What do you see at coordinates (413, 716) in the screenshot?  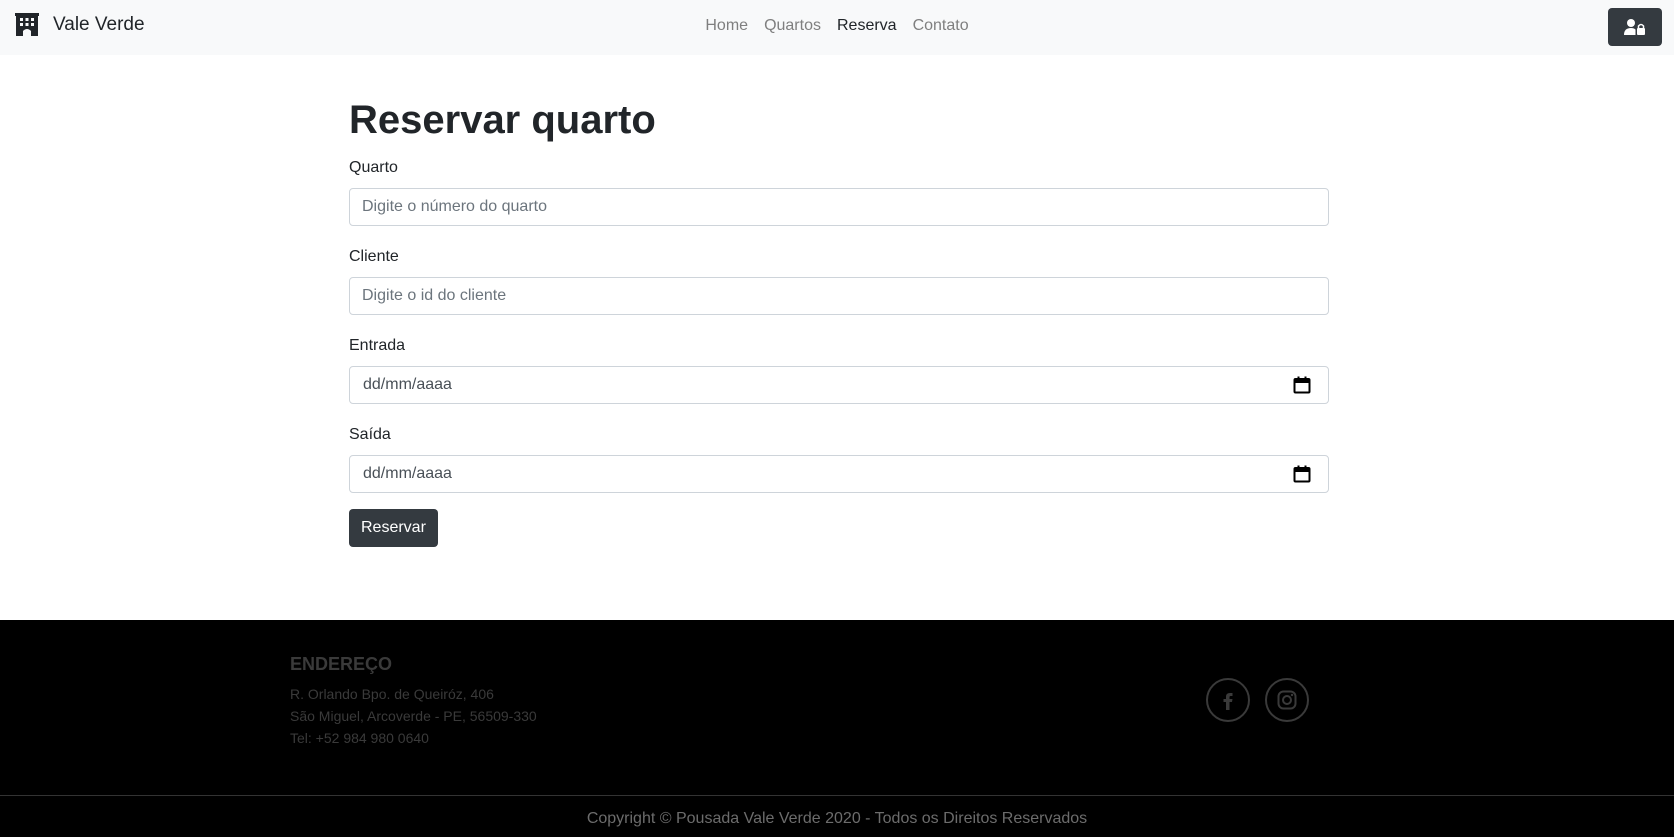 I see `address-line: São Miguel, Arcoverde - PE, 56509-330` at bounding box center [413, 716].